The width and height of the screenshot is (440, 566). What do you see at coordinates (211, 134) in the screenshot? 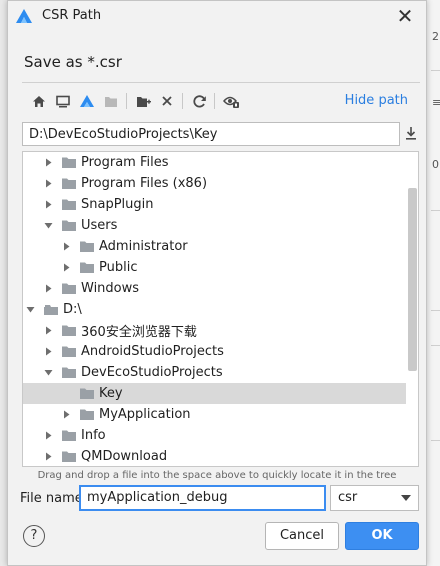
I see `path-input: D:\DevEcoStudioProjects\Key` at bounding box center [211, 134].